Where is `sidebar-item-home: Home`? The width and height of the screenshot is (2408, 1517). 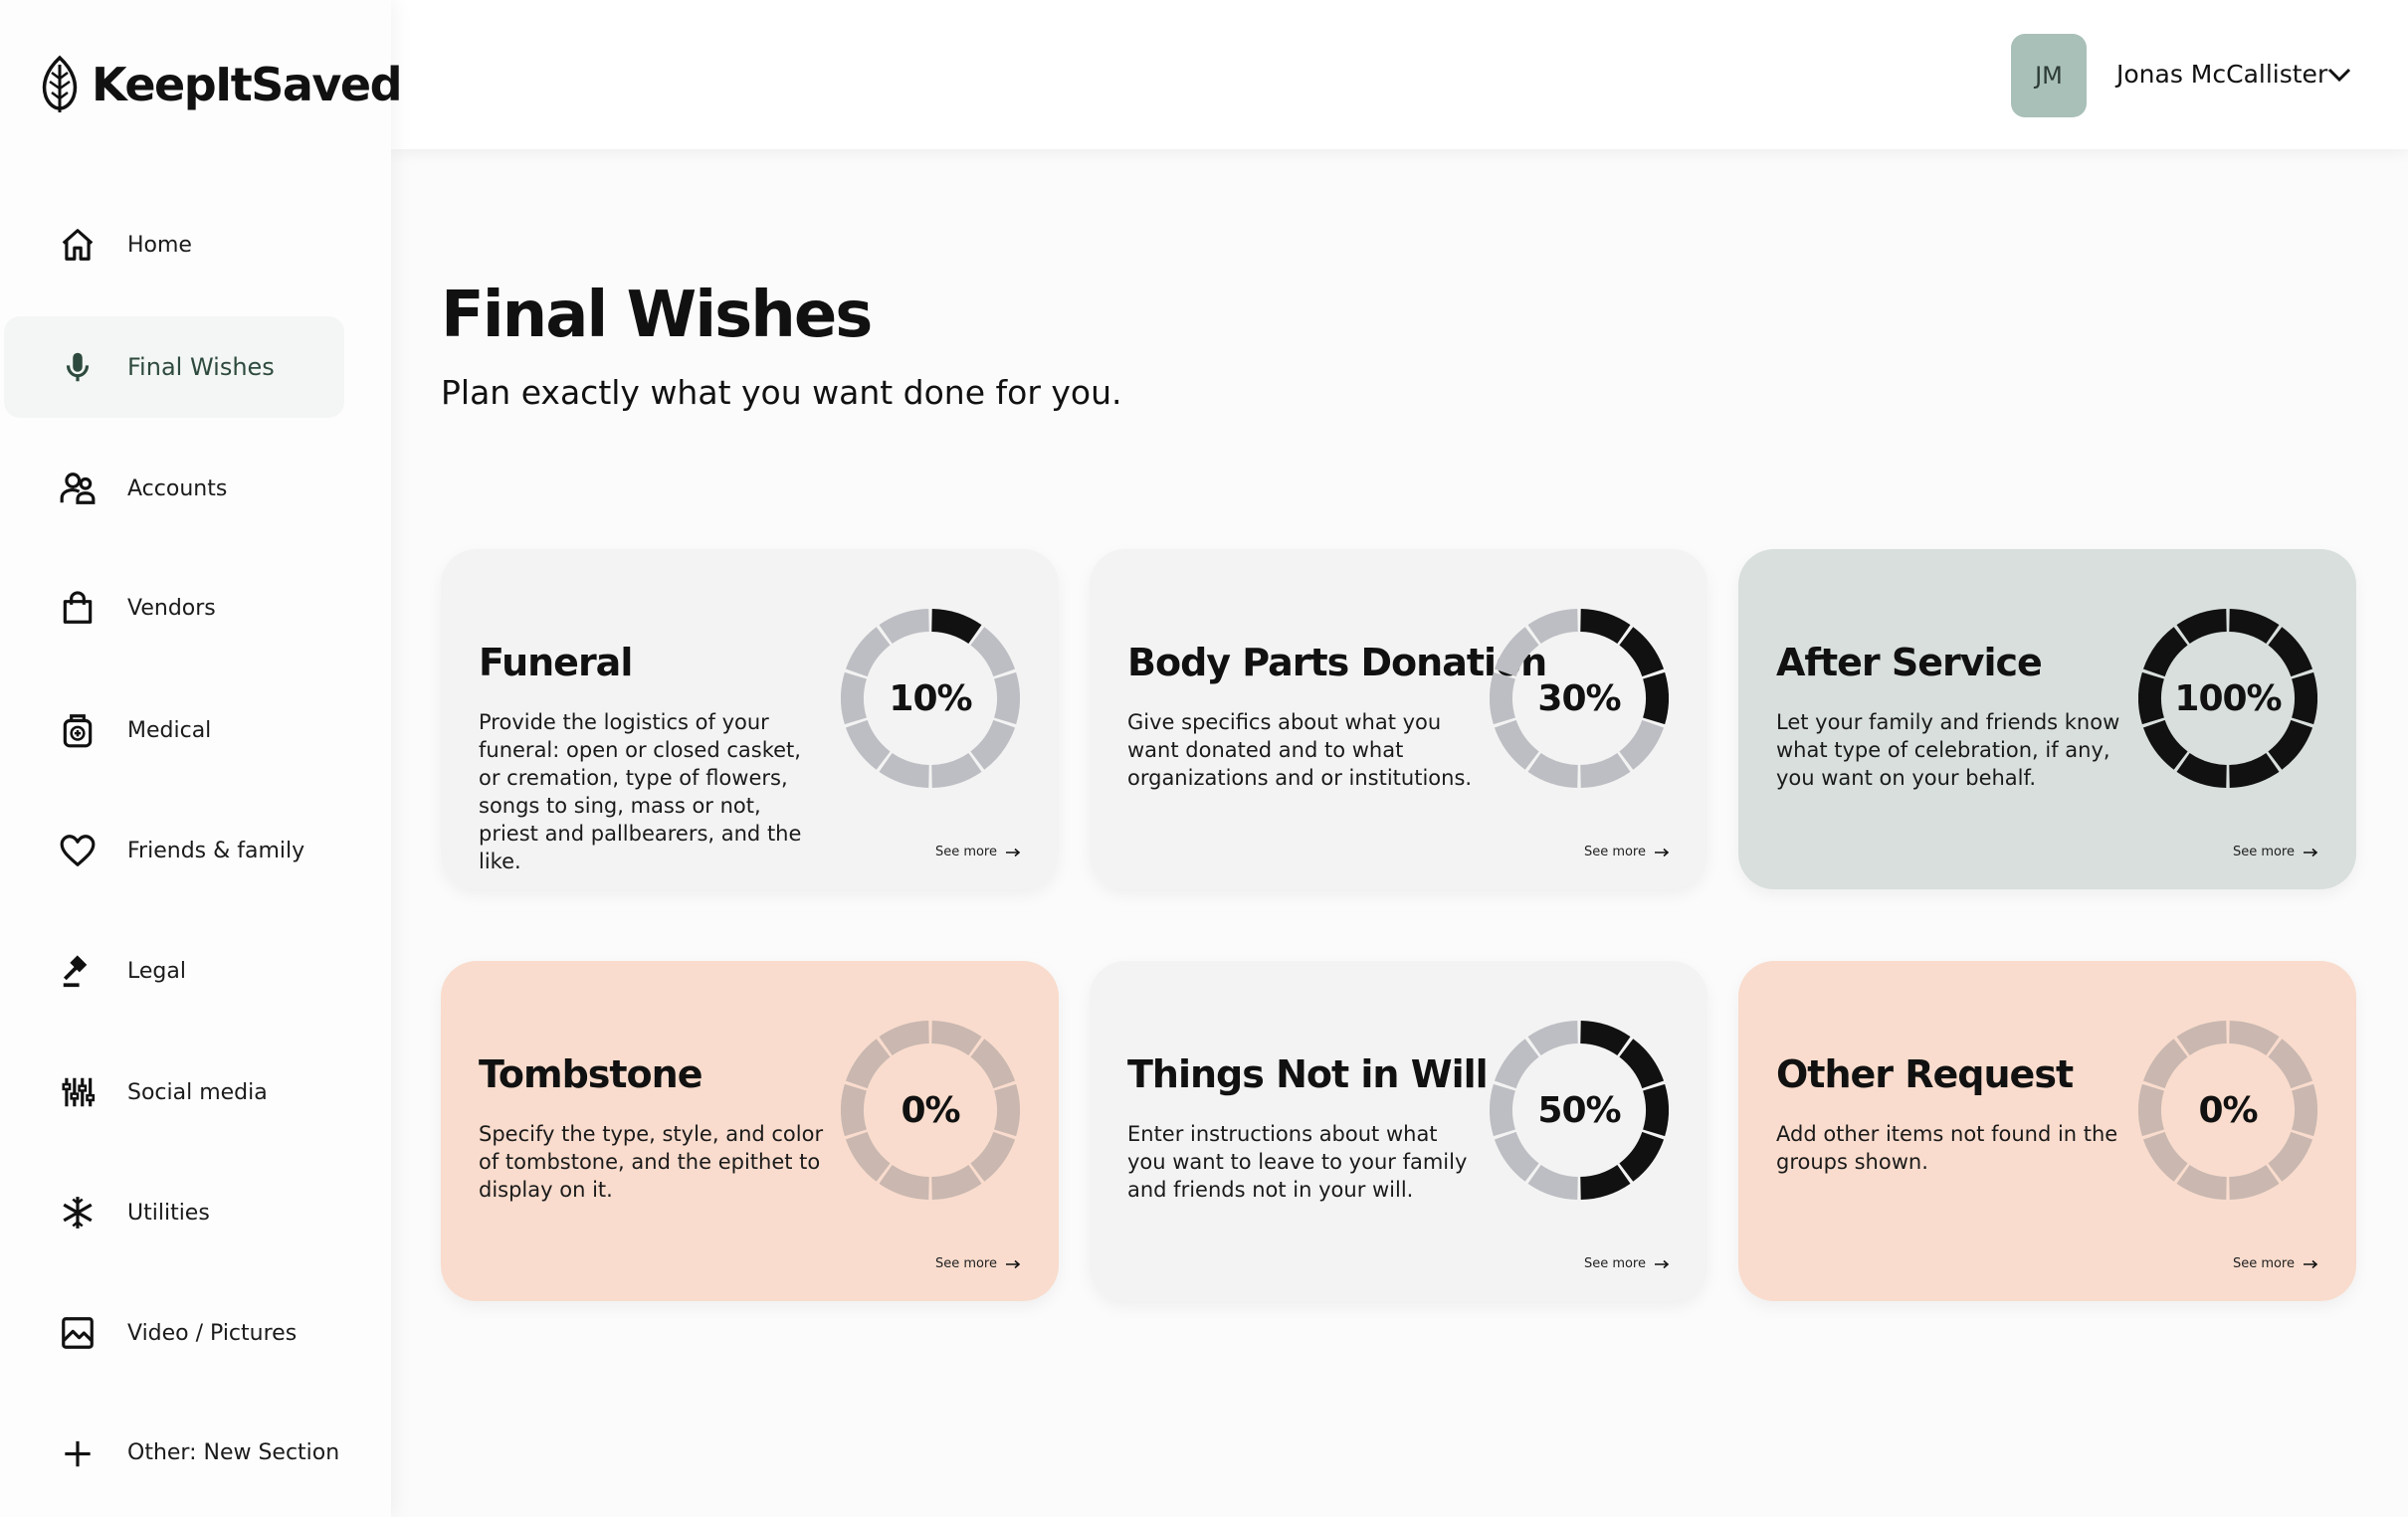 sidebar-item-home: Home is located at coordinates (174, 245).